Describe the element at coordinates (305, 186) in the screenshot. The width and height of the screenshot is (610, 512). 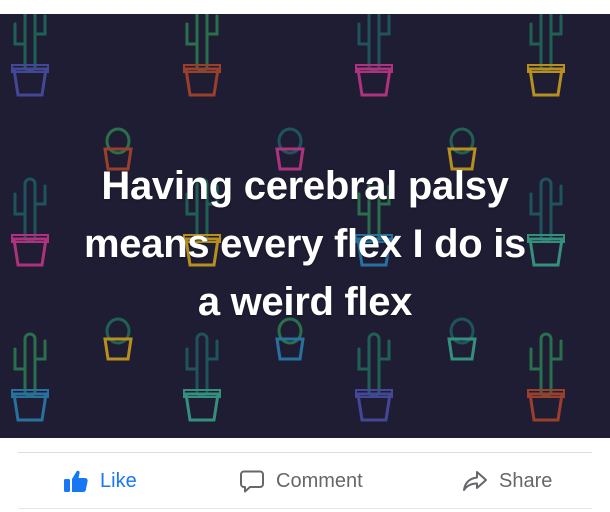
I see `post-text-line-1: Having cerebral palsy` at that location.